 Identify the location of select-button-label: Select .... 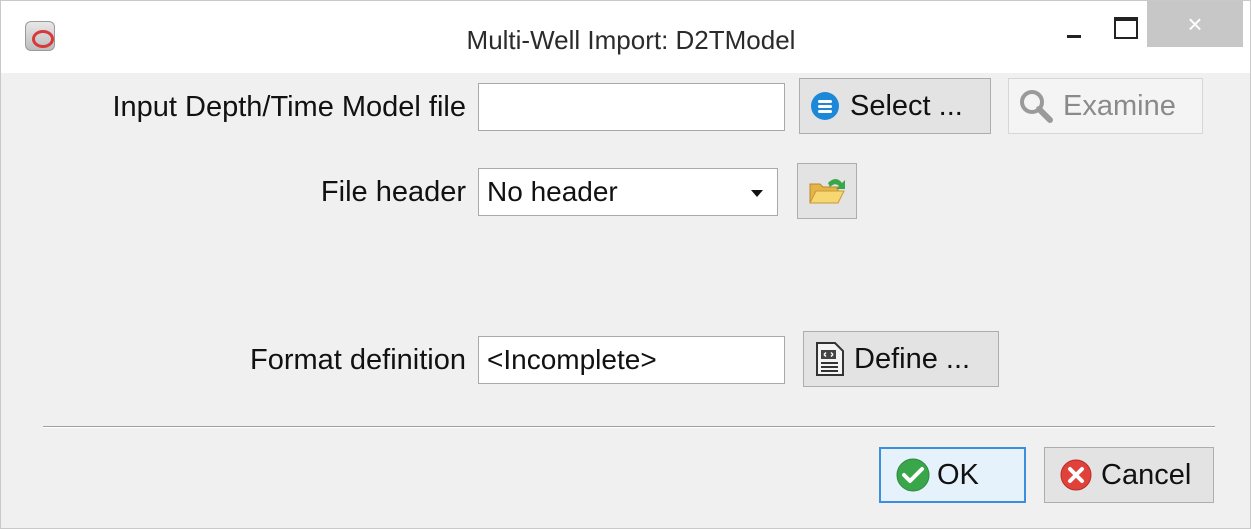
(906, 105).